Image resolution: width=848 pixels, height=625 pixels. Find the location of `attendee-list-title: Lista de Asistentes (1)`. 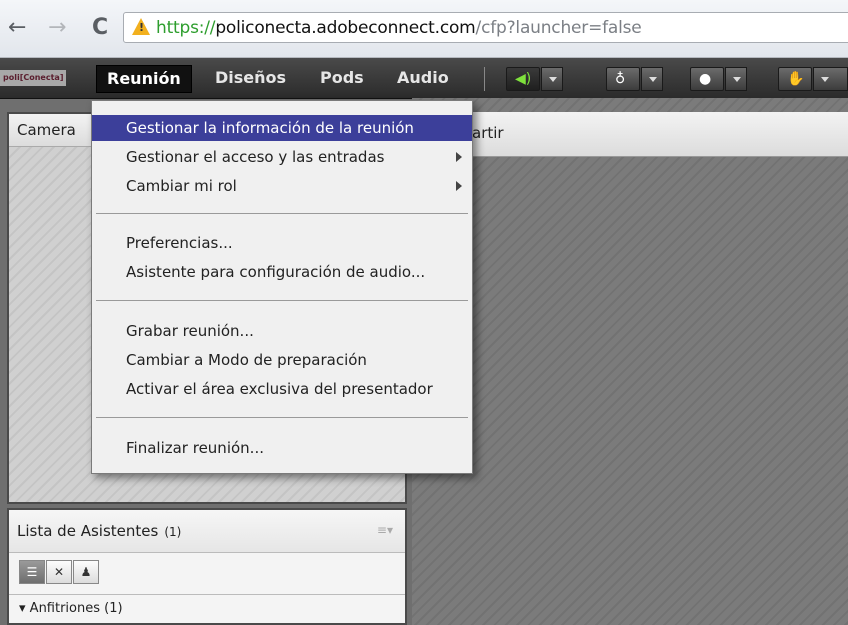

attendee-list-title: Lista de Asistentes (1) is located at coordinates (99, 531).